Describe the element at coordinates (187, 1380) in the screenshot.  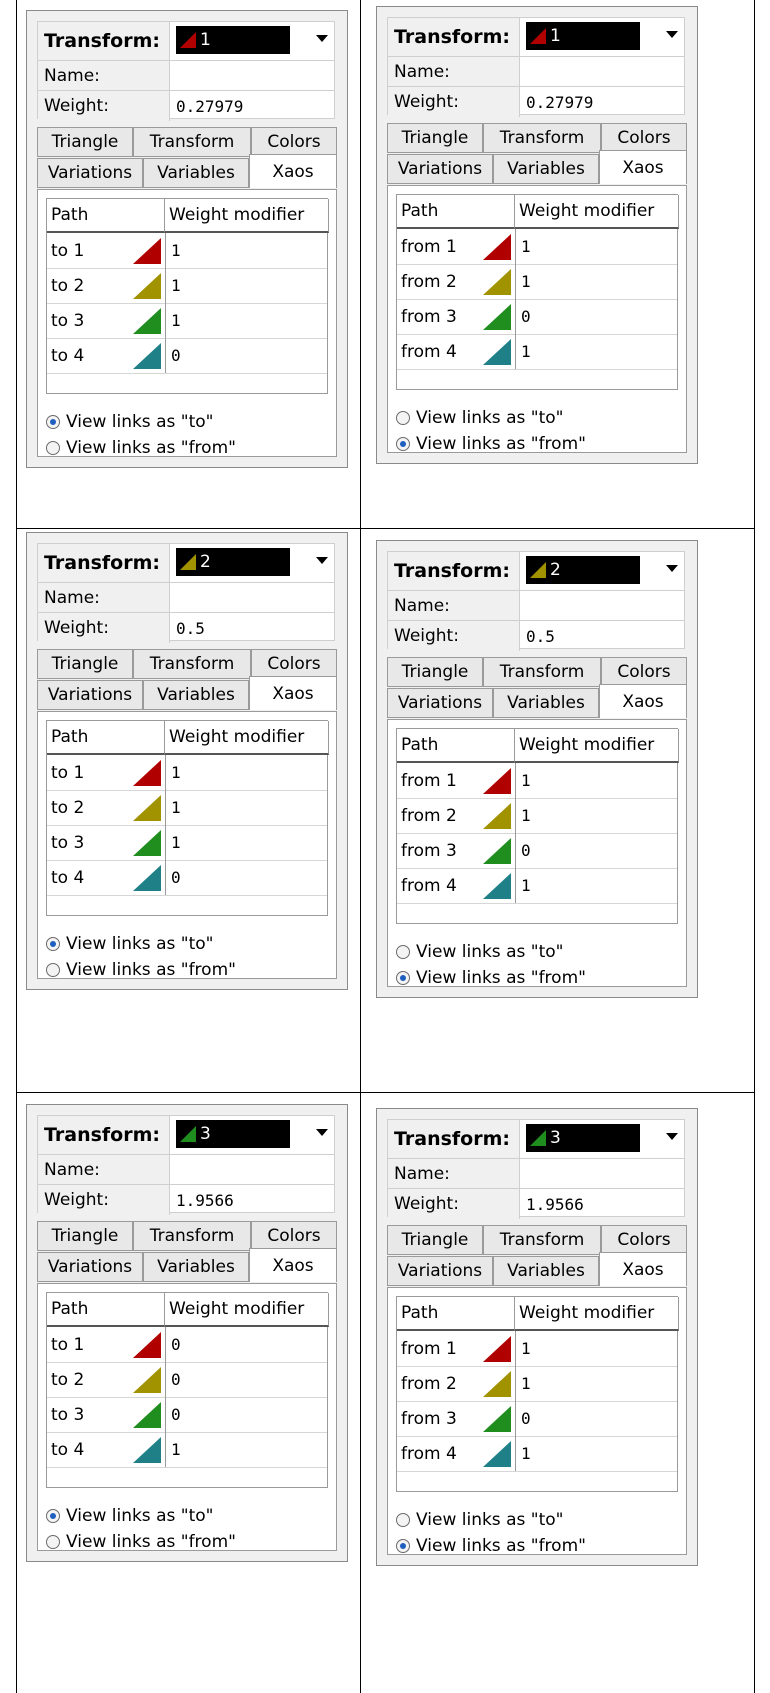
I see `table-row: to 2 0` at that location.